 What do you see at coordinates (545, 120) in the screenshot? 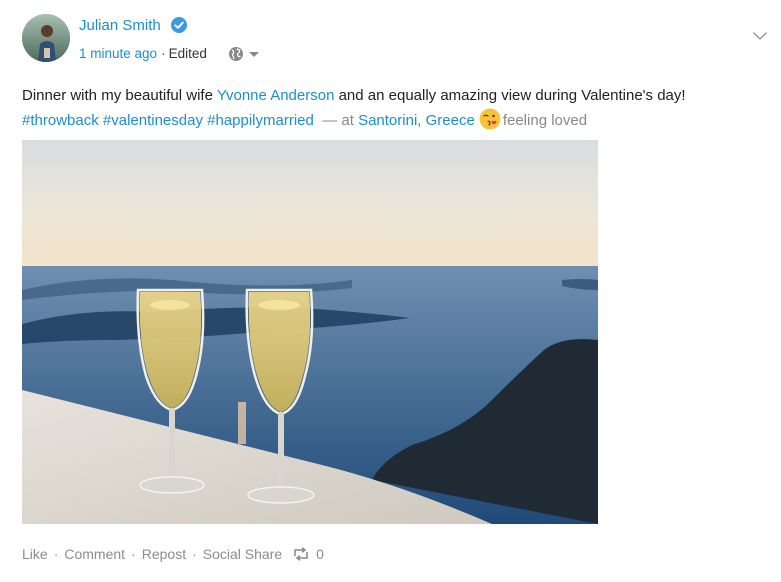
I see `feeling-label: feeling loved` at bounding box center [545, 120].